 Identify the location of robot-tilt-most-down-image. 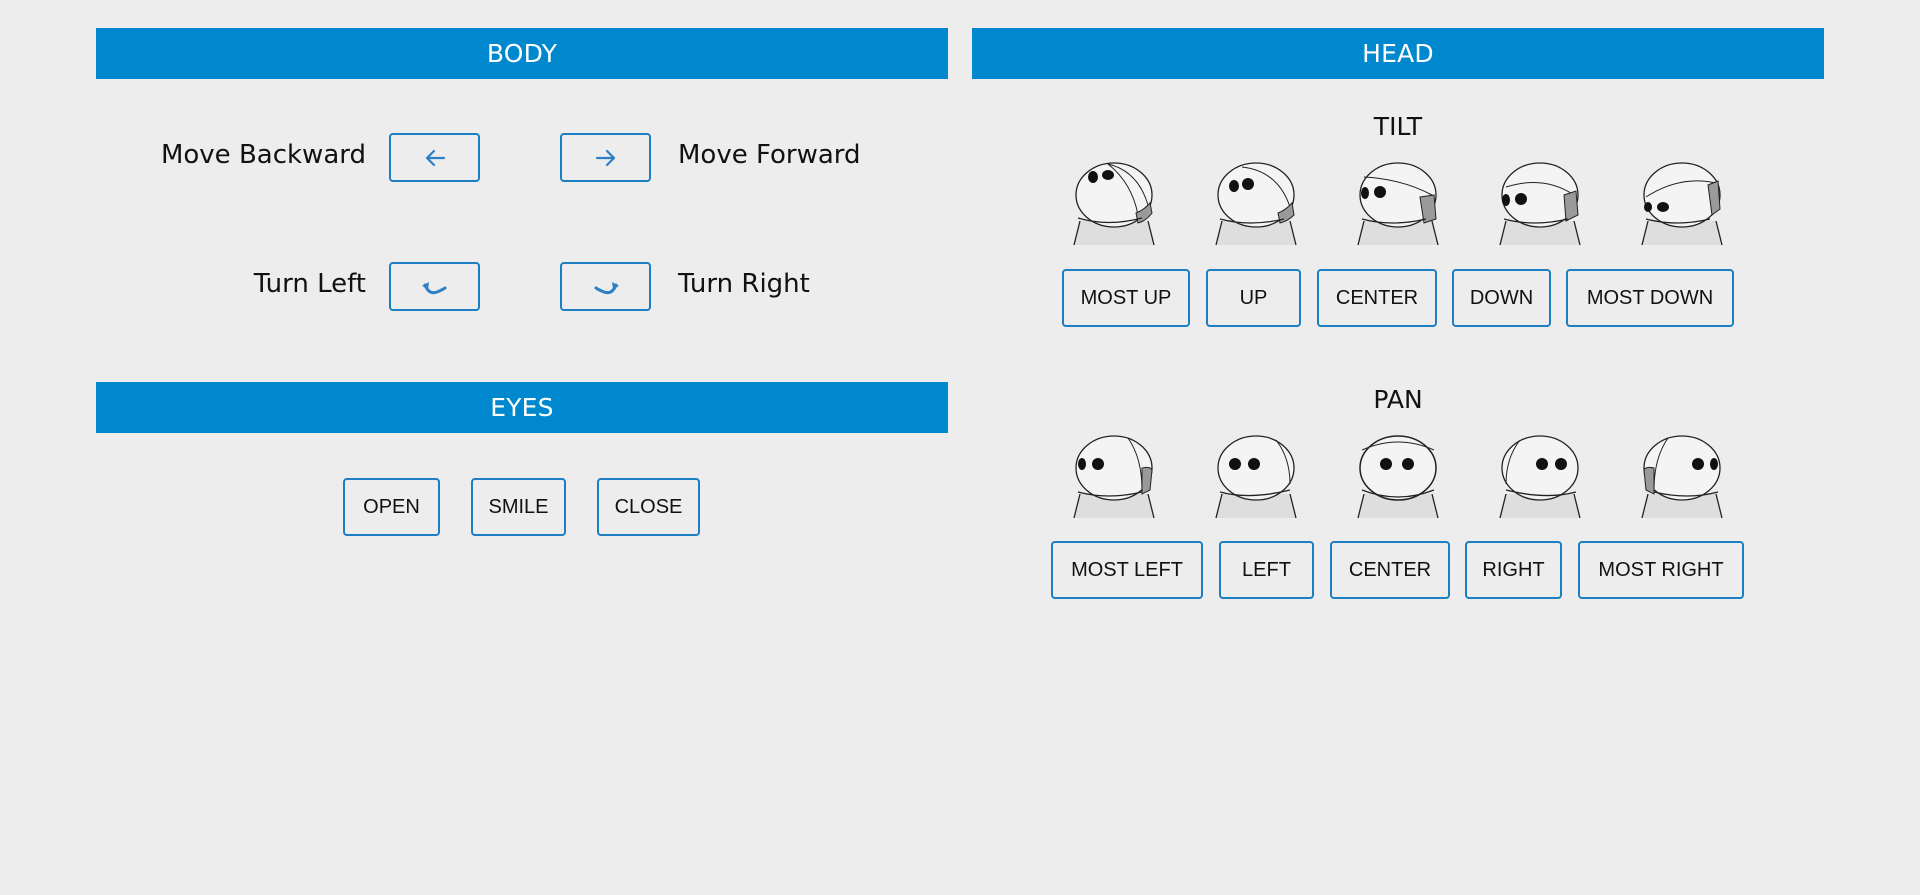
(1682, 204).